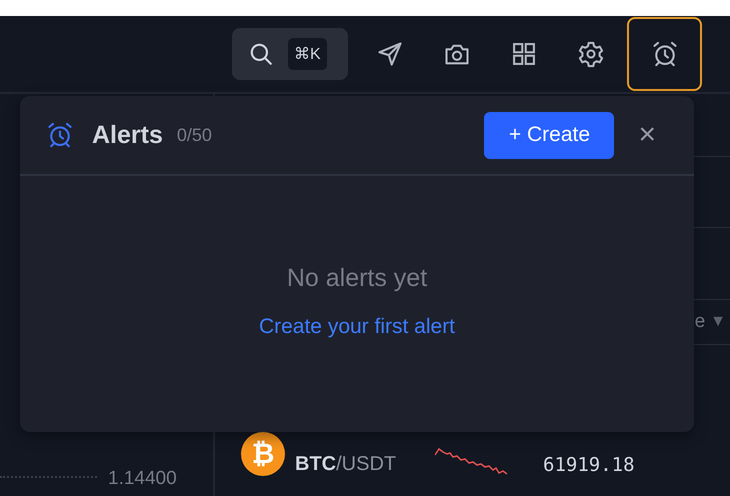  I want to click on panel-title: Alerts, so click(127, 135).